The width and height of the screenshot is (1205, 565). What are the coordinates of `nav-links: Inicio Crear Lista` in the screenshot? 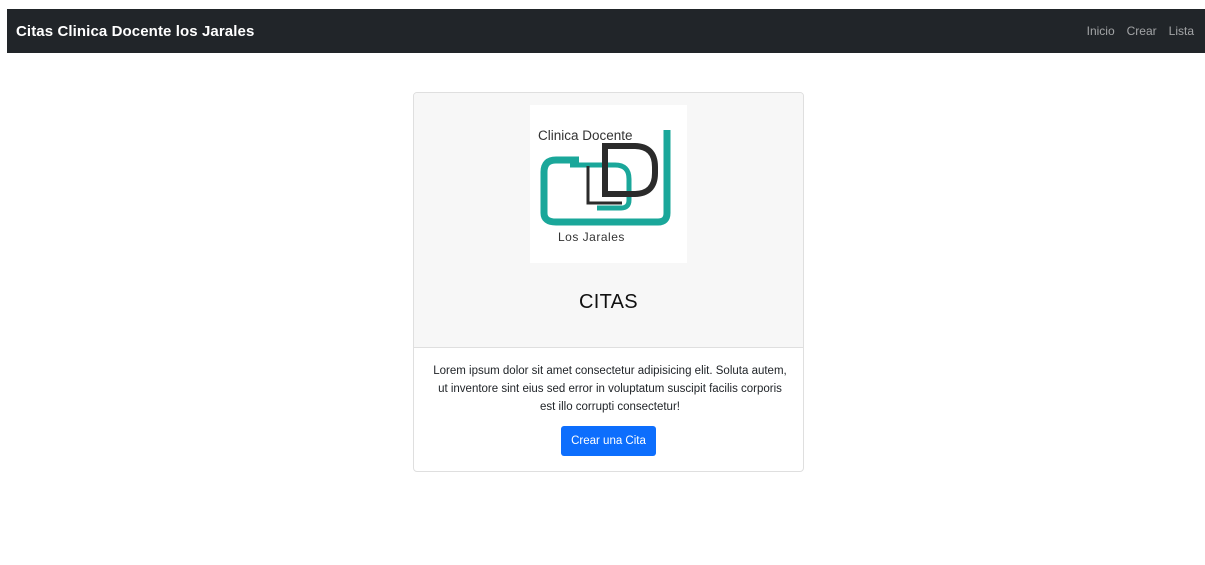 It's located at (1140, 31).